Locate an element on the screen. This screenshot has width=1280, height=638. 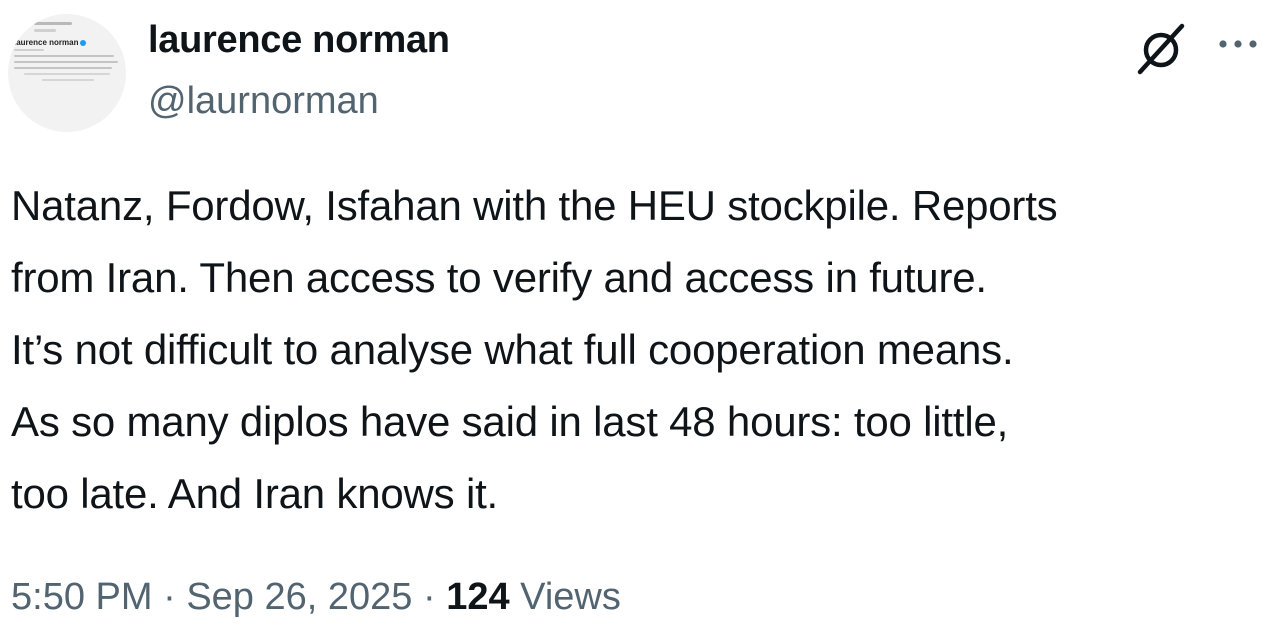
grok-icon is located at coordinates (1161, 49).